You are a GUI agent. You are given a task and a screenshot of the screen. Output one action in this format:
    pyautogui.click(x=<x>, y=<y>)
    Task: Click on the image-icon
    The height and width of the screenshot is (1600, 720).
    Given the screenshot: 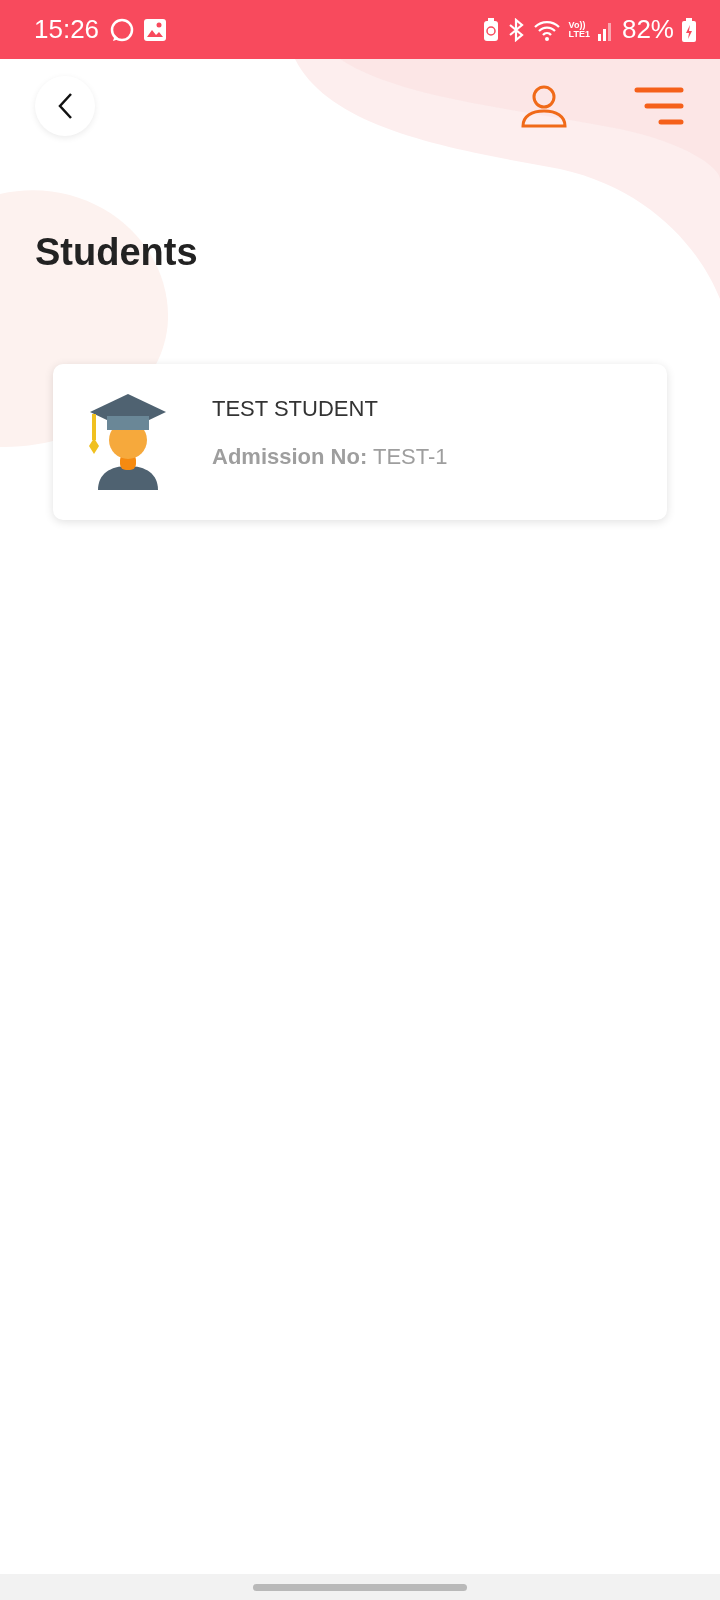 What is the action you would take?
    pyautogui.click(x=155, y=29)
    